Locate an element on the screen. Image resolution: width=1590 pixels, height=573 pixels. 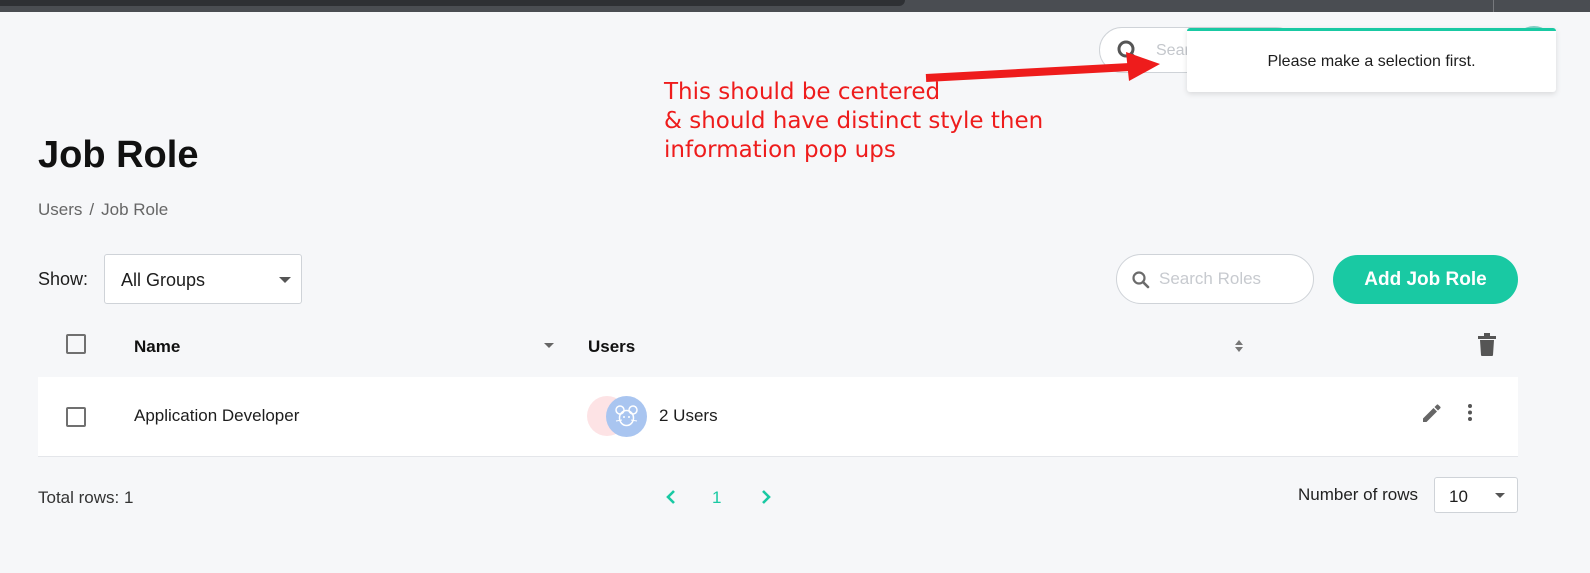
chevron-left-icon is located at coordinates (670, 497).